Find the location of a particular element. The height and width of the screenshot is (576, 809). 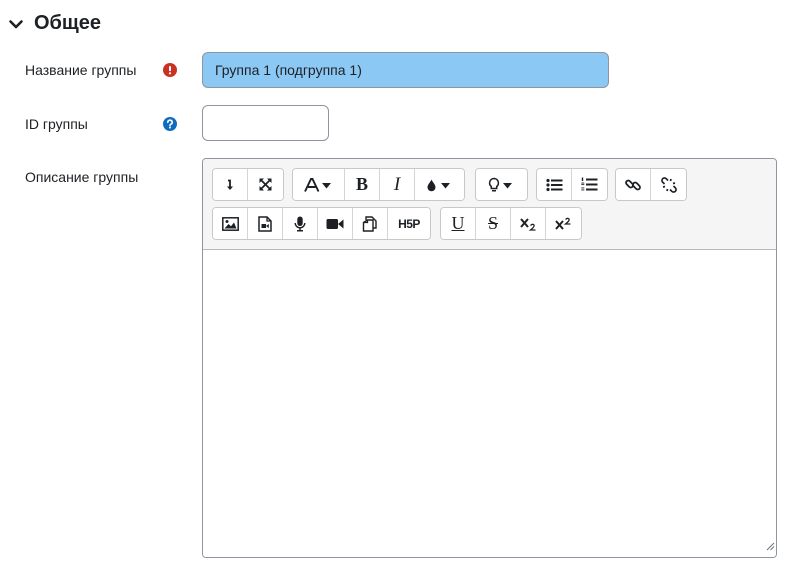

underline-button: U is located at coordinates (458, 223).